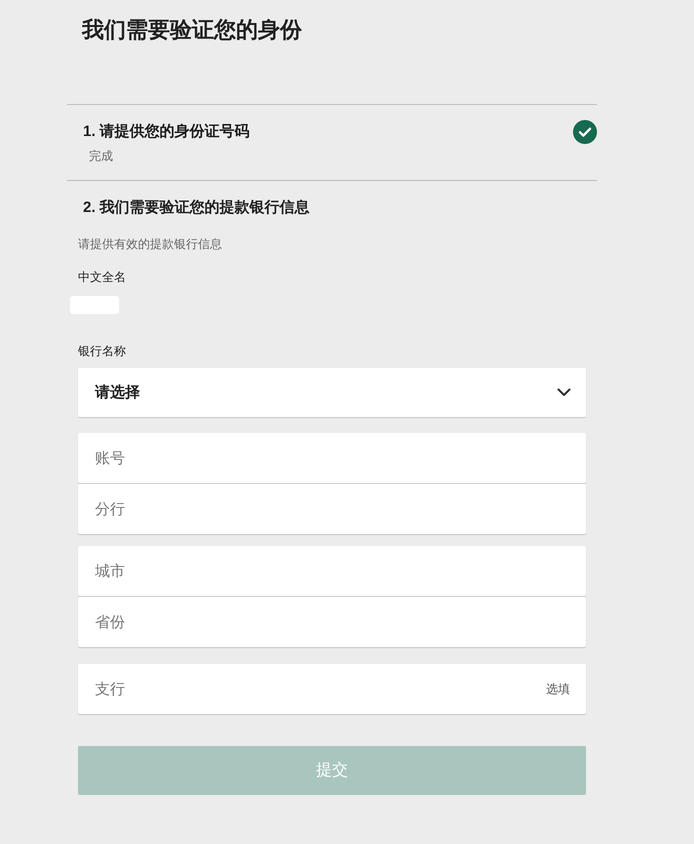 The image size is (694, 844). What do you see at coordinates (101, 156) in the screenshot?
I see `step-status: 完成` at bounding box center [101, 156].